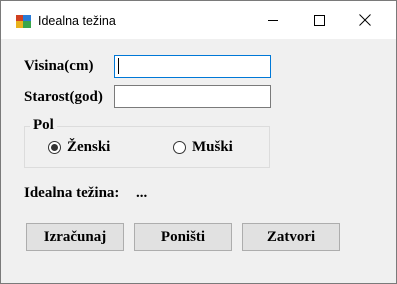 The width and height of the screenshot is (397, 284). I want to click on maximize-icon, so click(319, 20).